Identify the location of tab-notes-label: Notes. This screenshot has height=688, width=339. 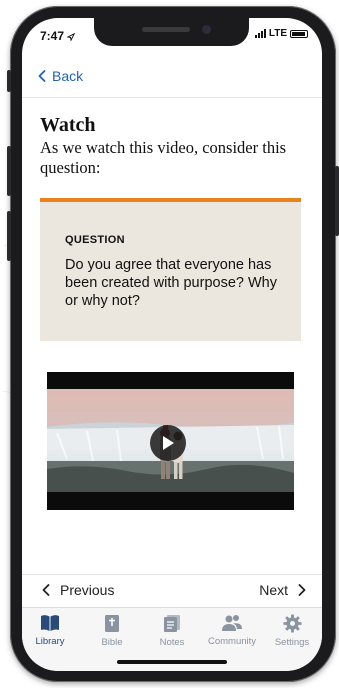
(172, 642).